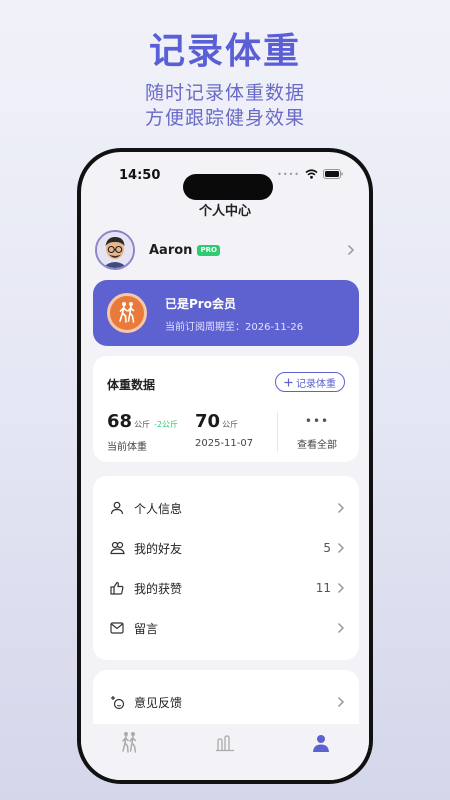 The height and width of the screenshot is (800, 450). I want to click on signal-dots-icon: ••••, so click(288, 174).